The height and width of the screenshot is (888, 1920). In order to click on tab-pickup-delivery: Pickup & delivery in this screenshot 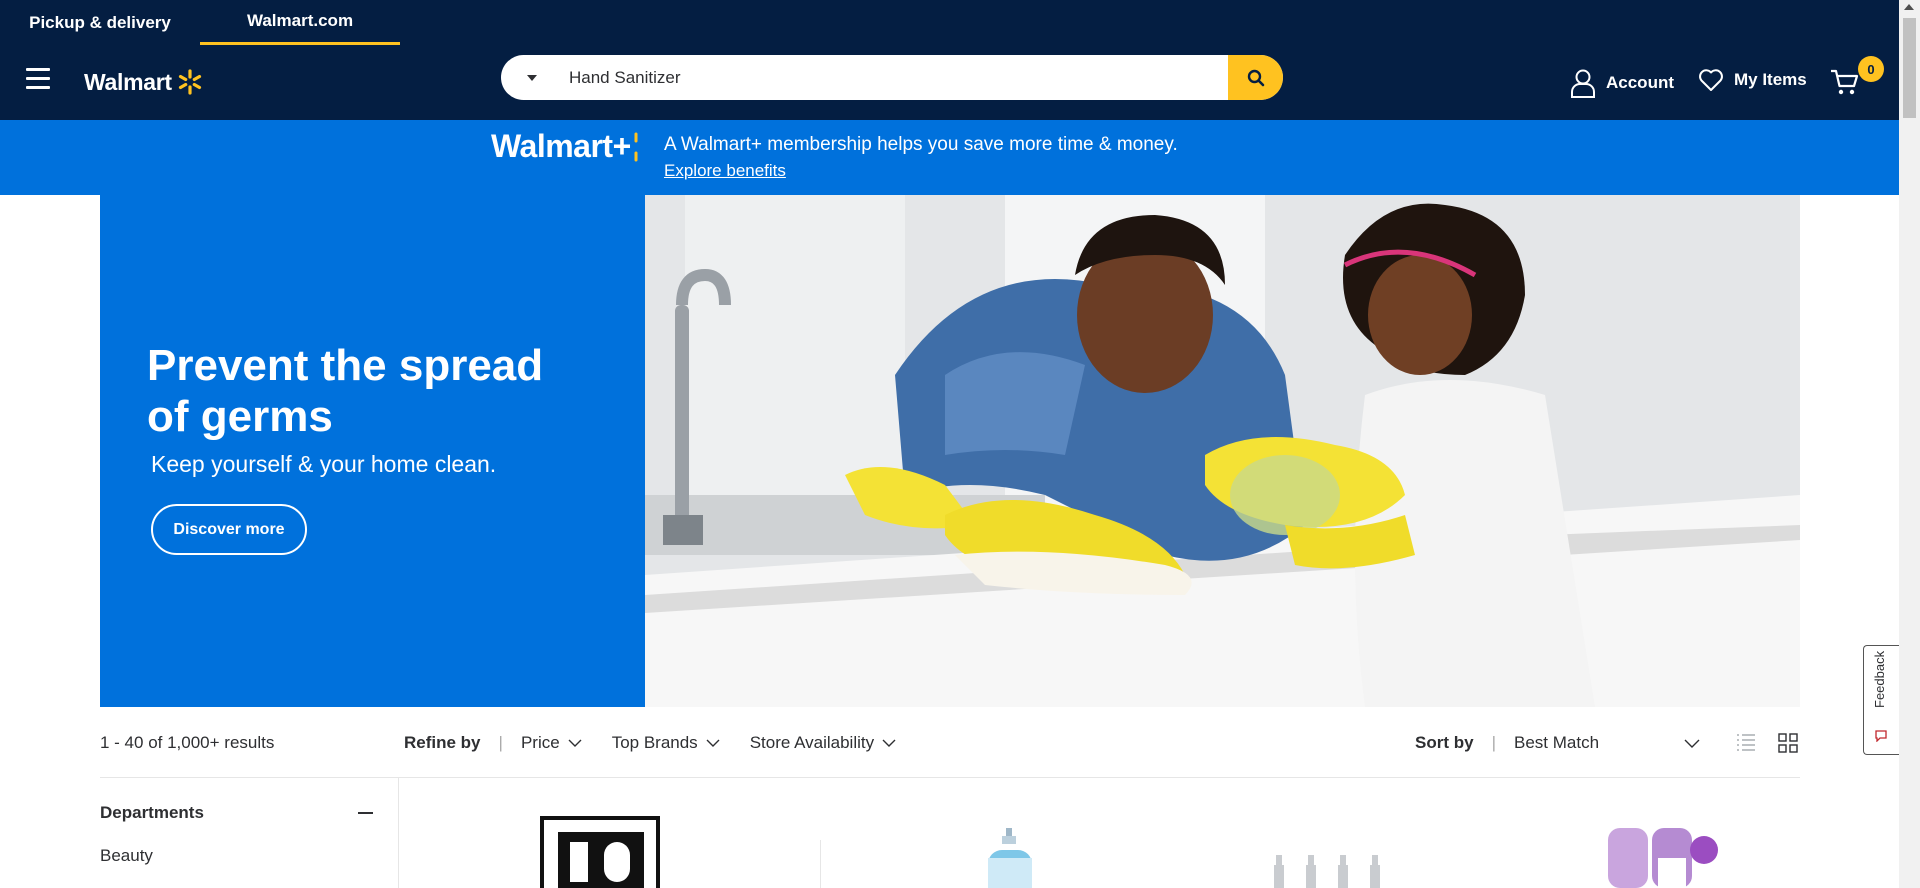, I will do `click(100, 22)`.